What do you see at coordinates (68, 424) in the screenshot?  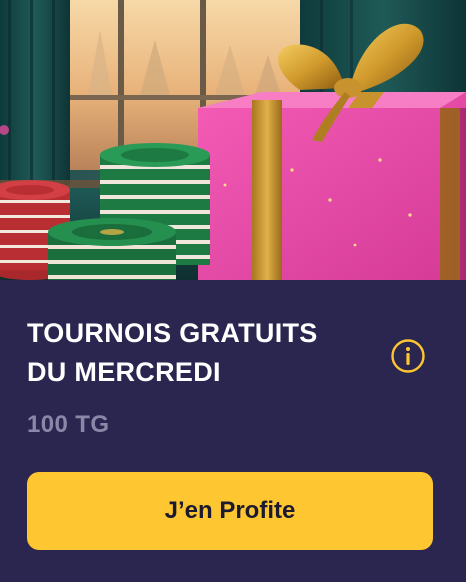 I see `promo-amount: 100 TG` at bounding box center [68, 424].